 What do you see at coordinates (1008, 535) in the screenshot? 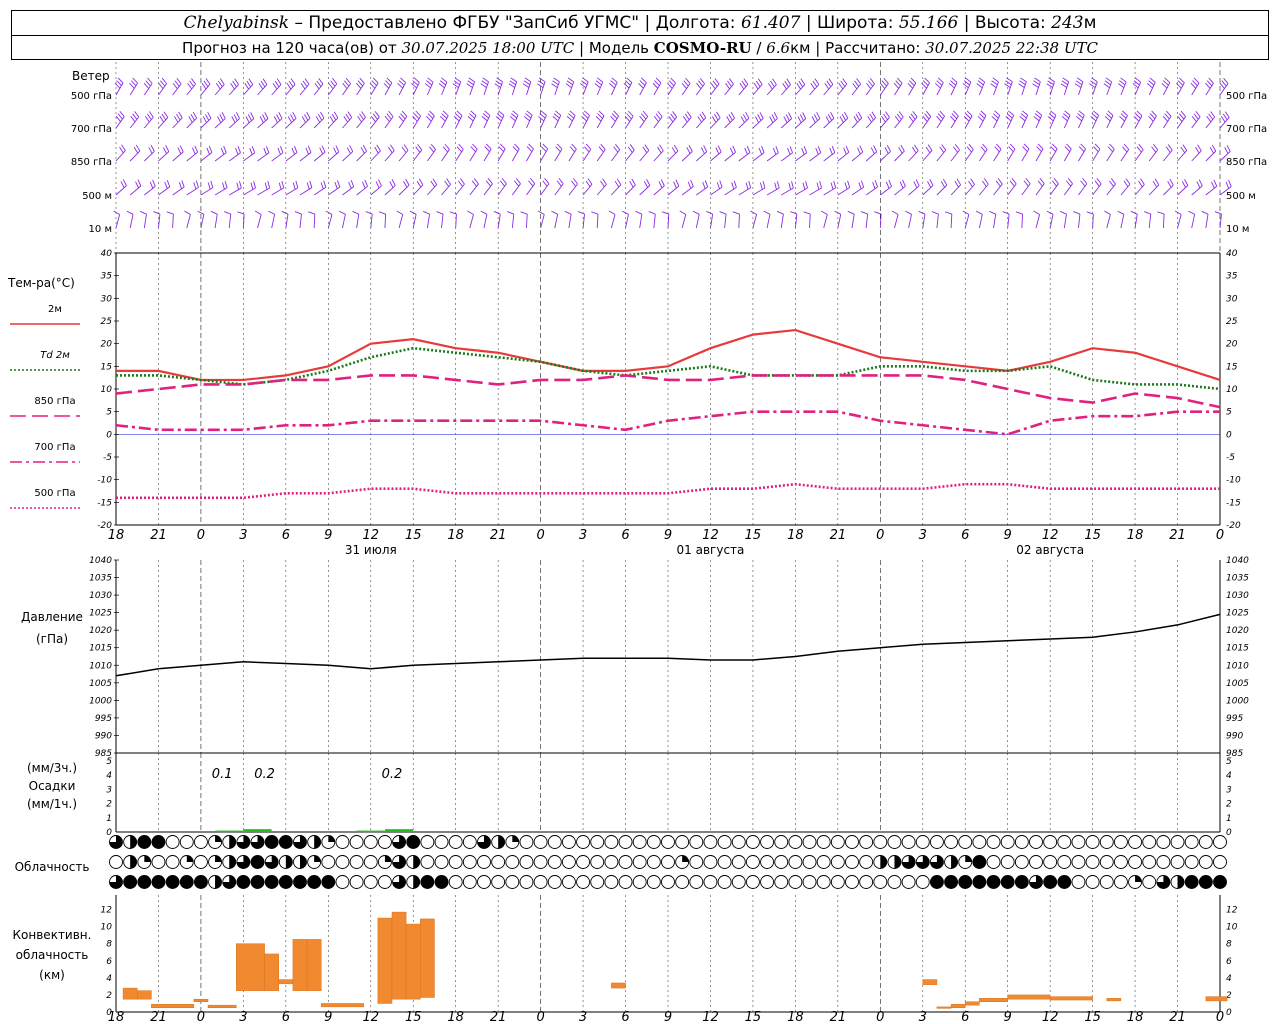
I see `time-tick-label: 9` at bounding box center [1008, 535].